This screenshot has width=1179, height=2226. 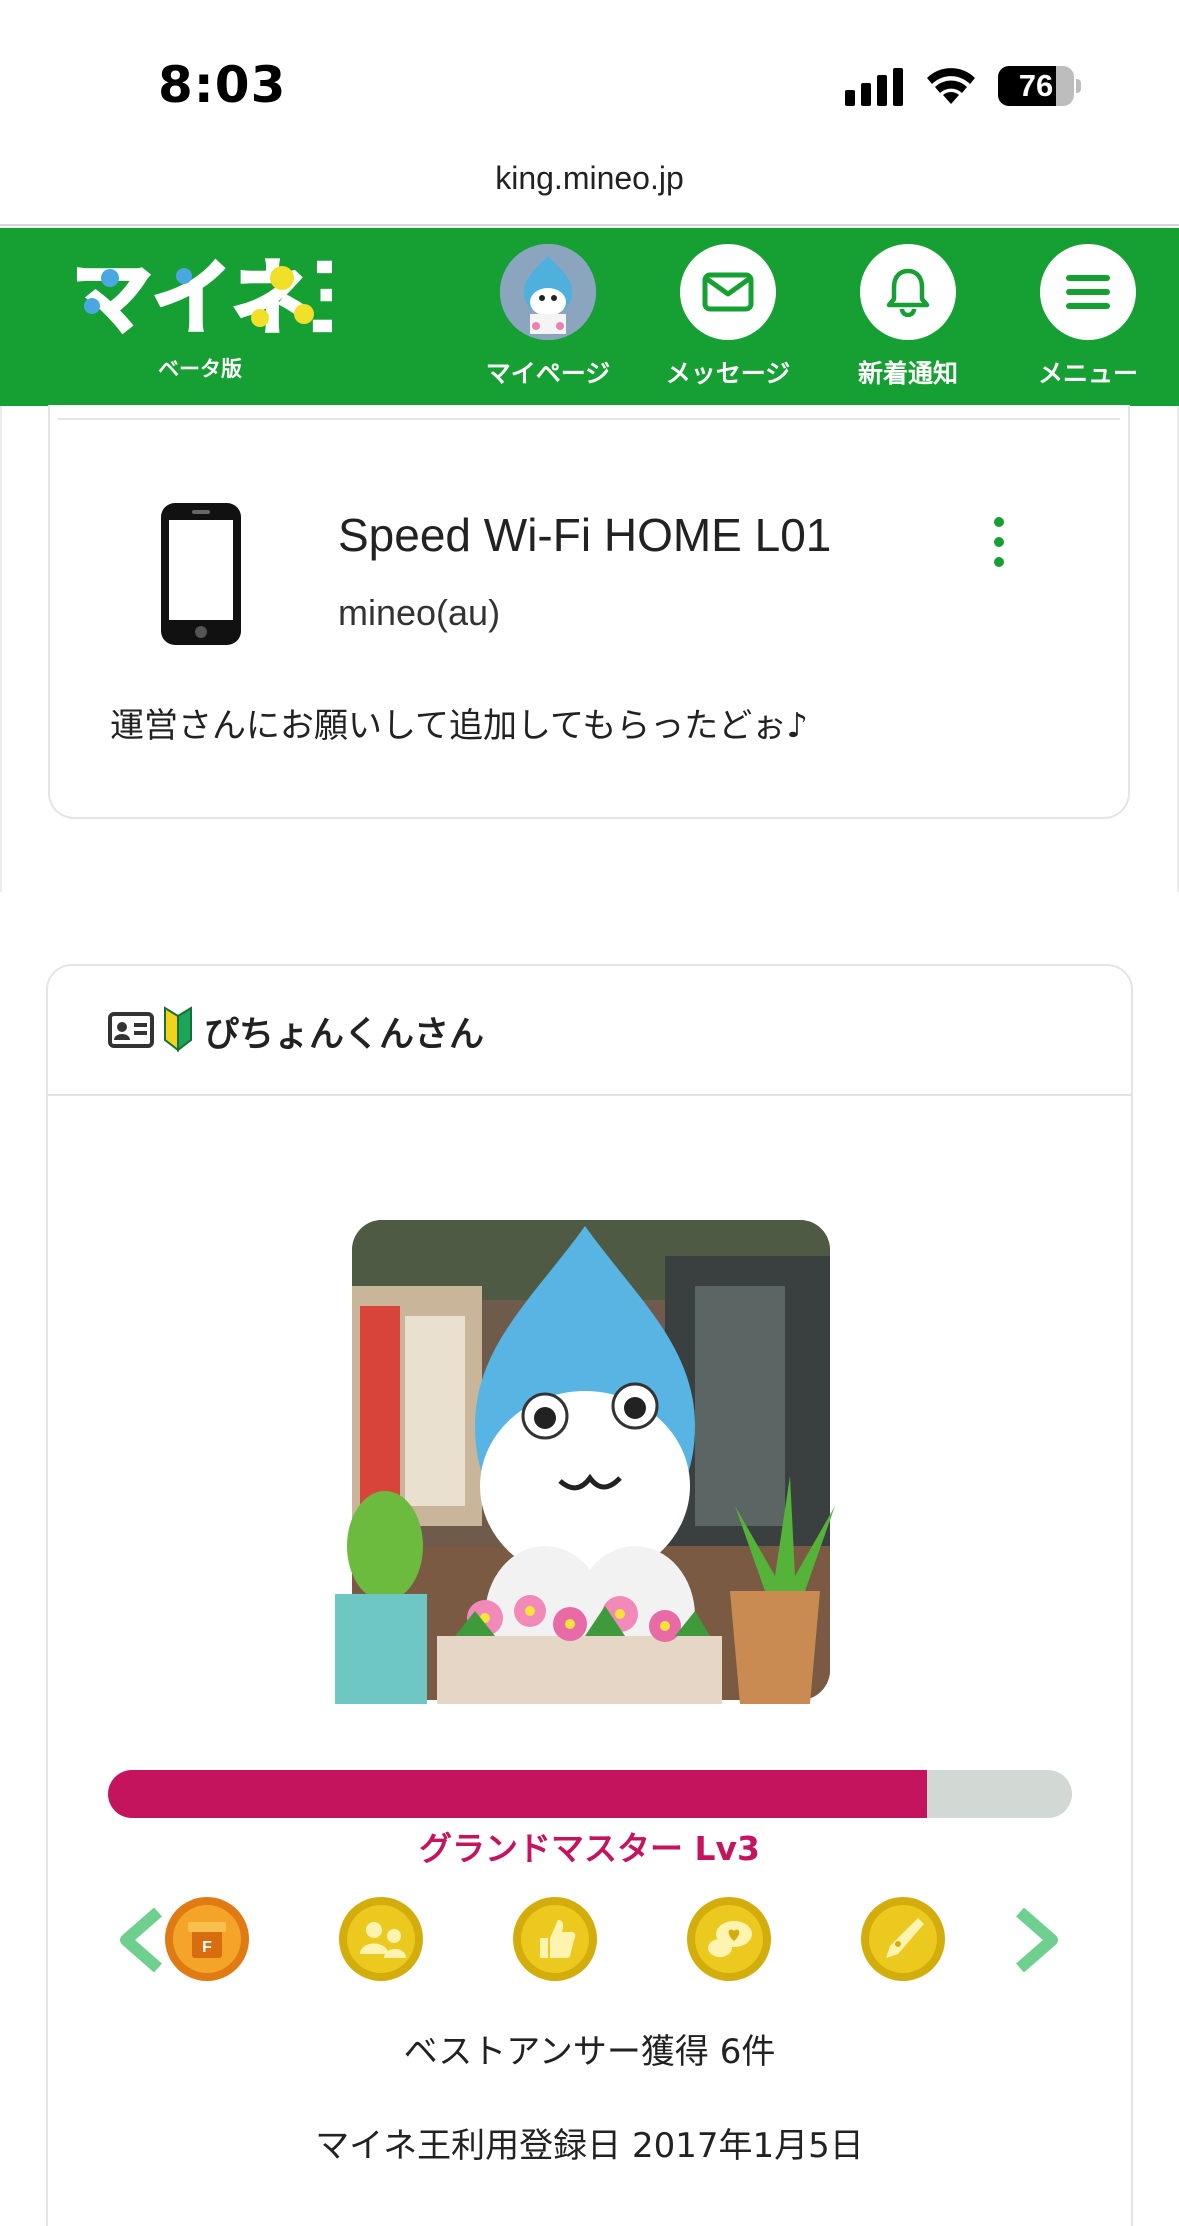 What do you see at coordinates (585, 535) in the screenshot?
I see `device-name: Speed Wi-Fi HOME L01` at bounding box center [585, 535].